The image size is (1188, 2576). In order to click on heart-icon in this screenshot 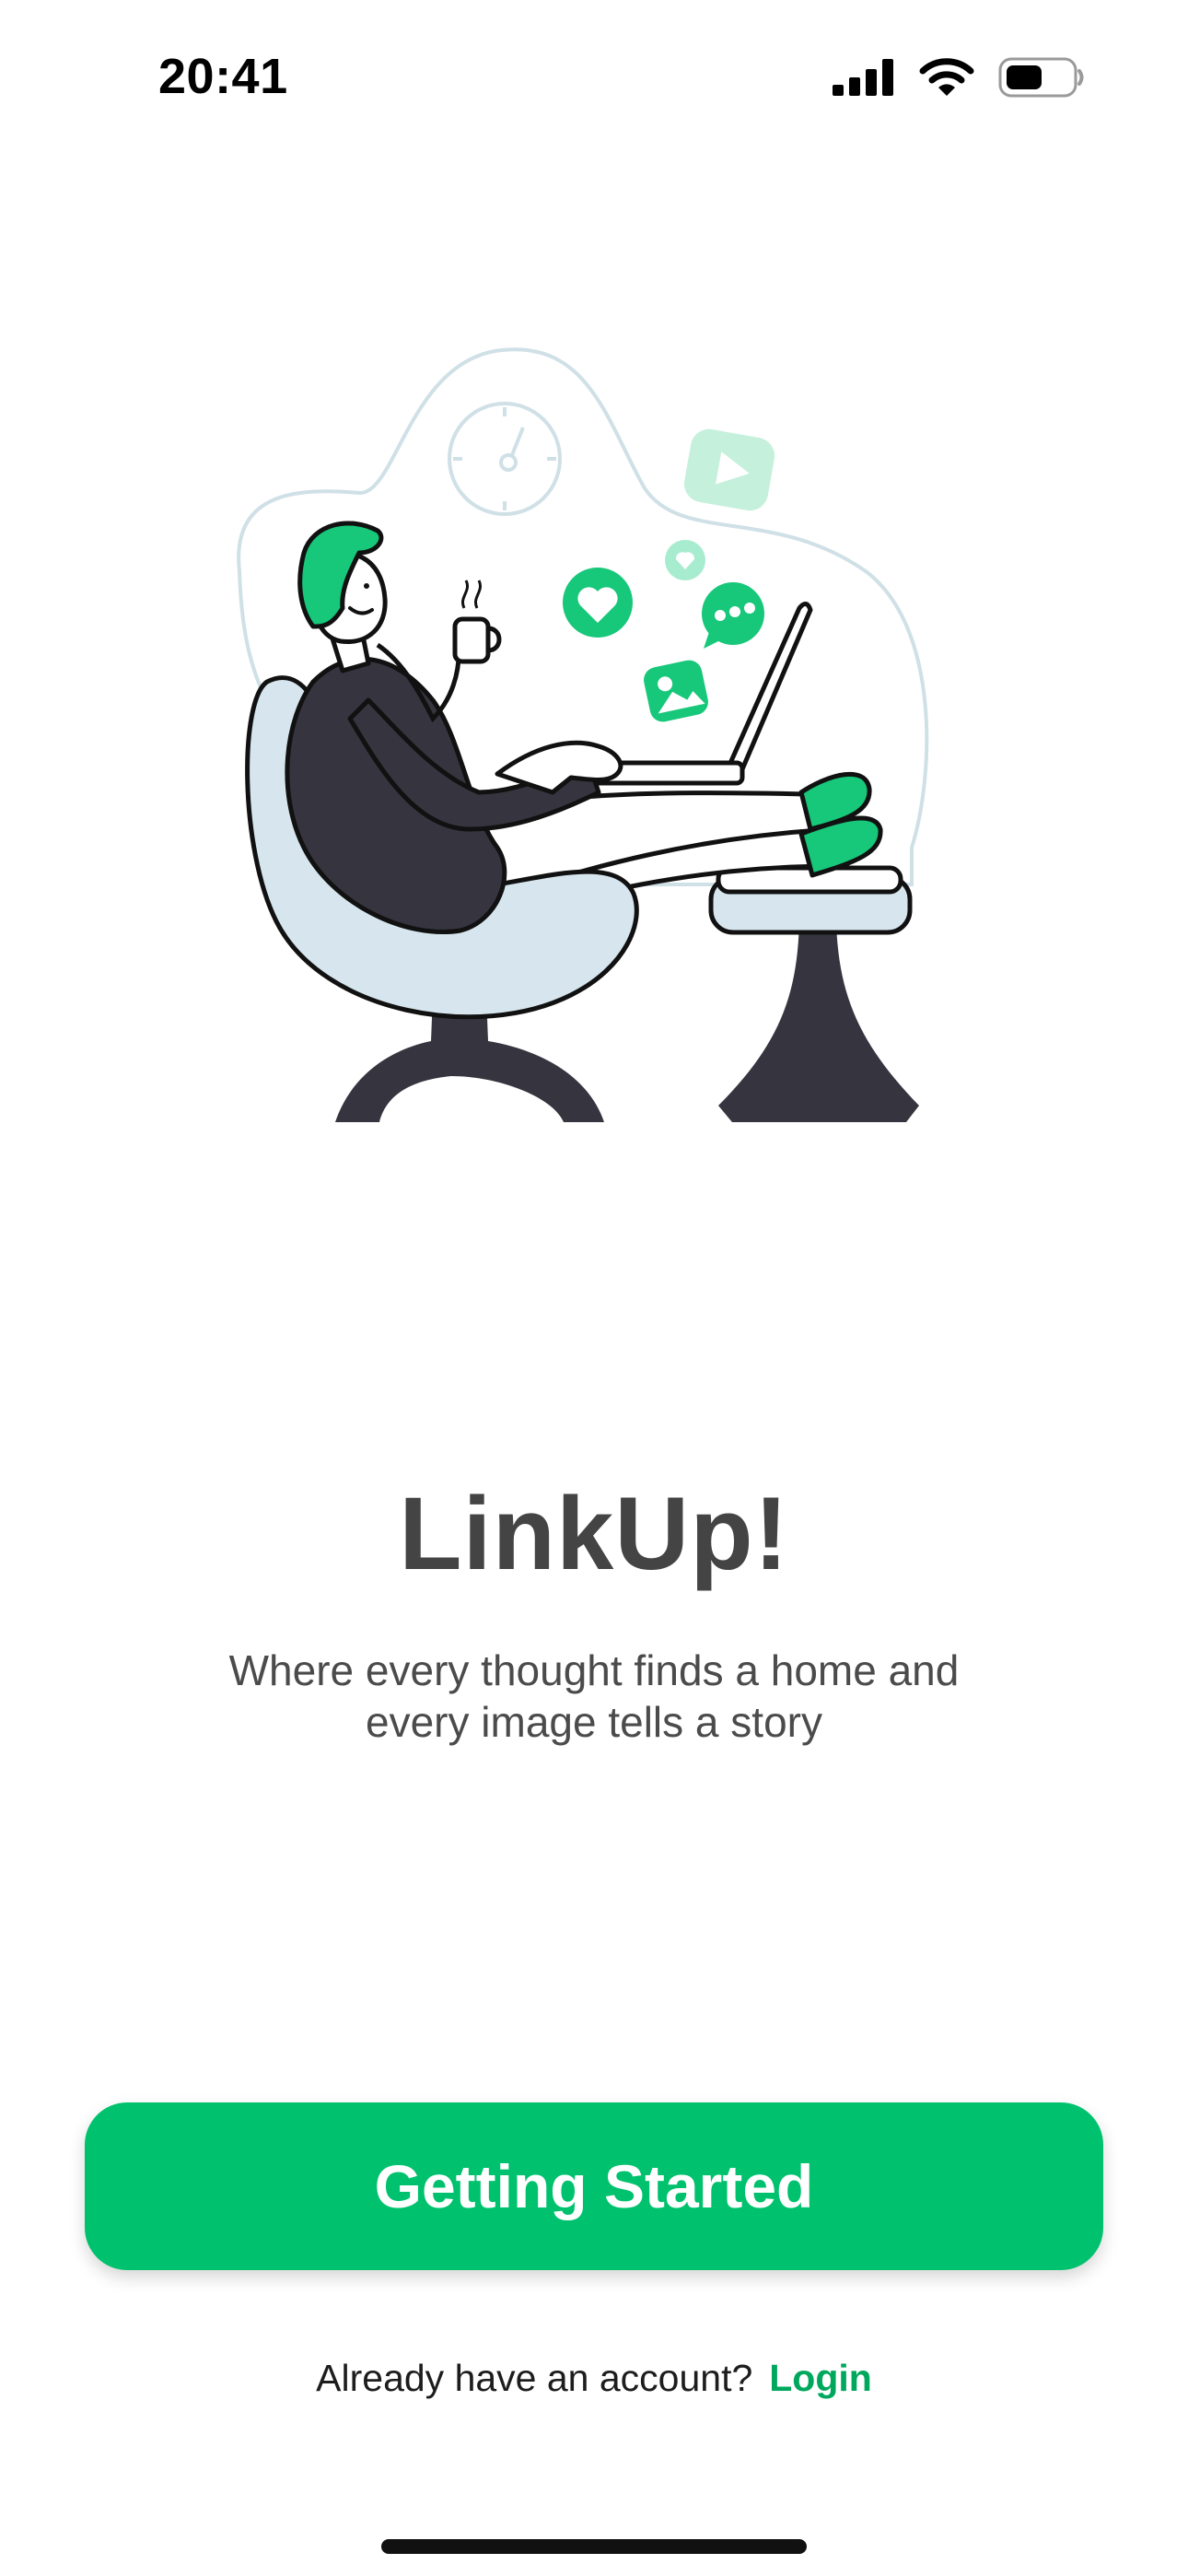, I will do `click(598, 603)`.